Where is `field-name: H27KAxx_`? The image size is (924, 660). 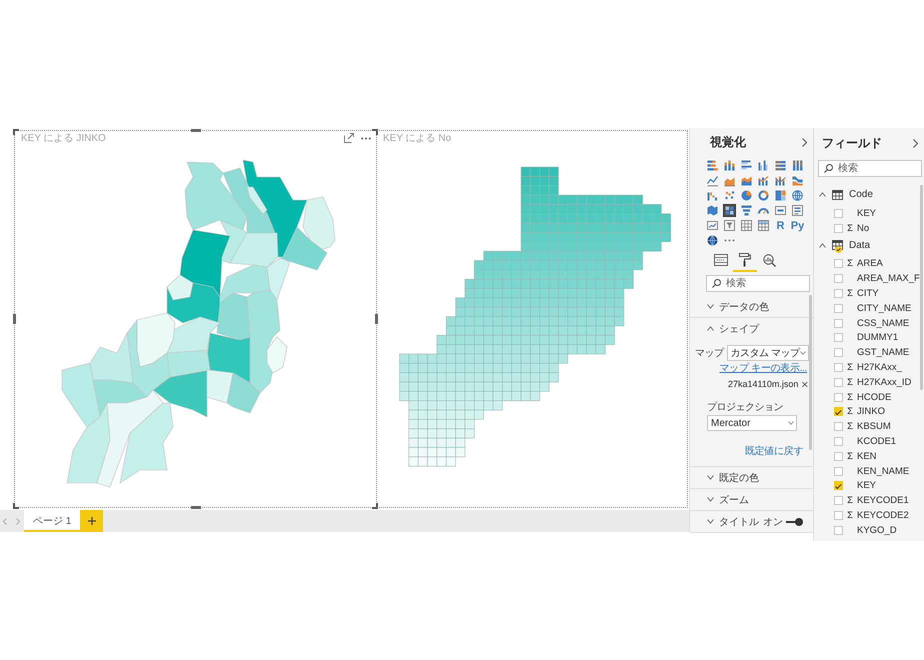 field-name: H27KAxx_ is located at coordinates (879, 368).